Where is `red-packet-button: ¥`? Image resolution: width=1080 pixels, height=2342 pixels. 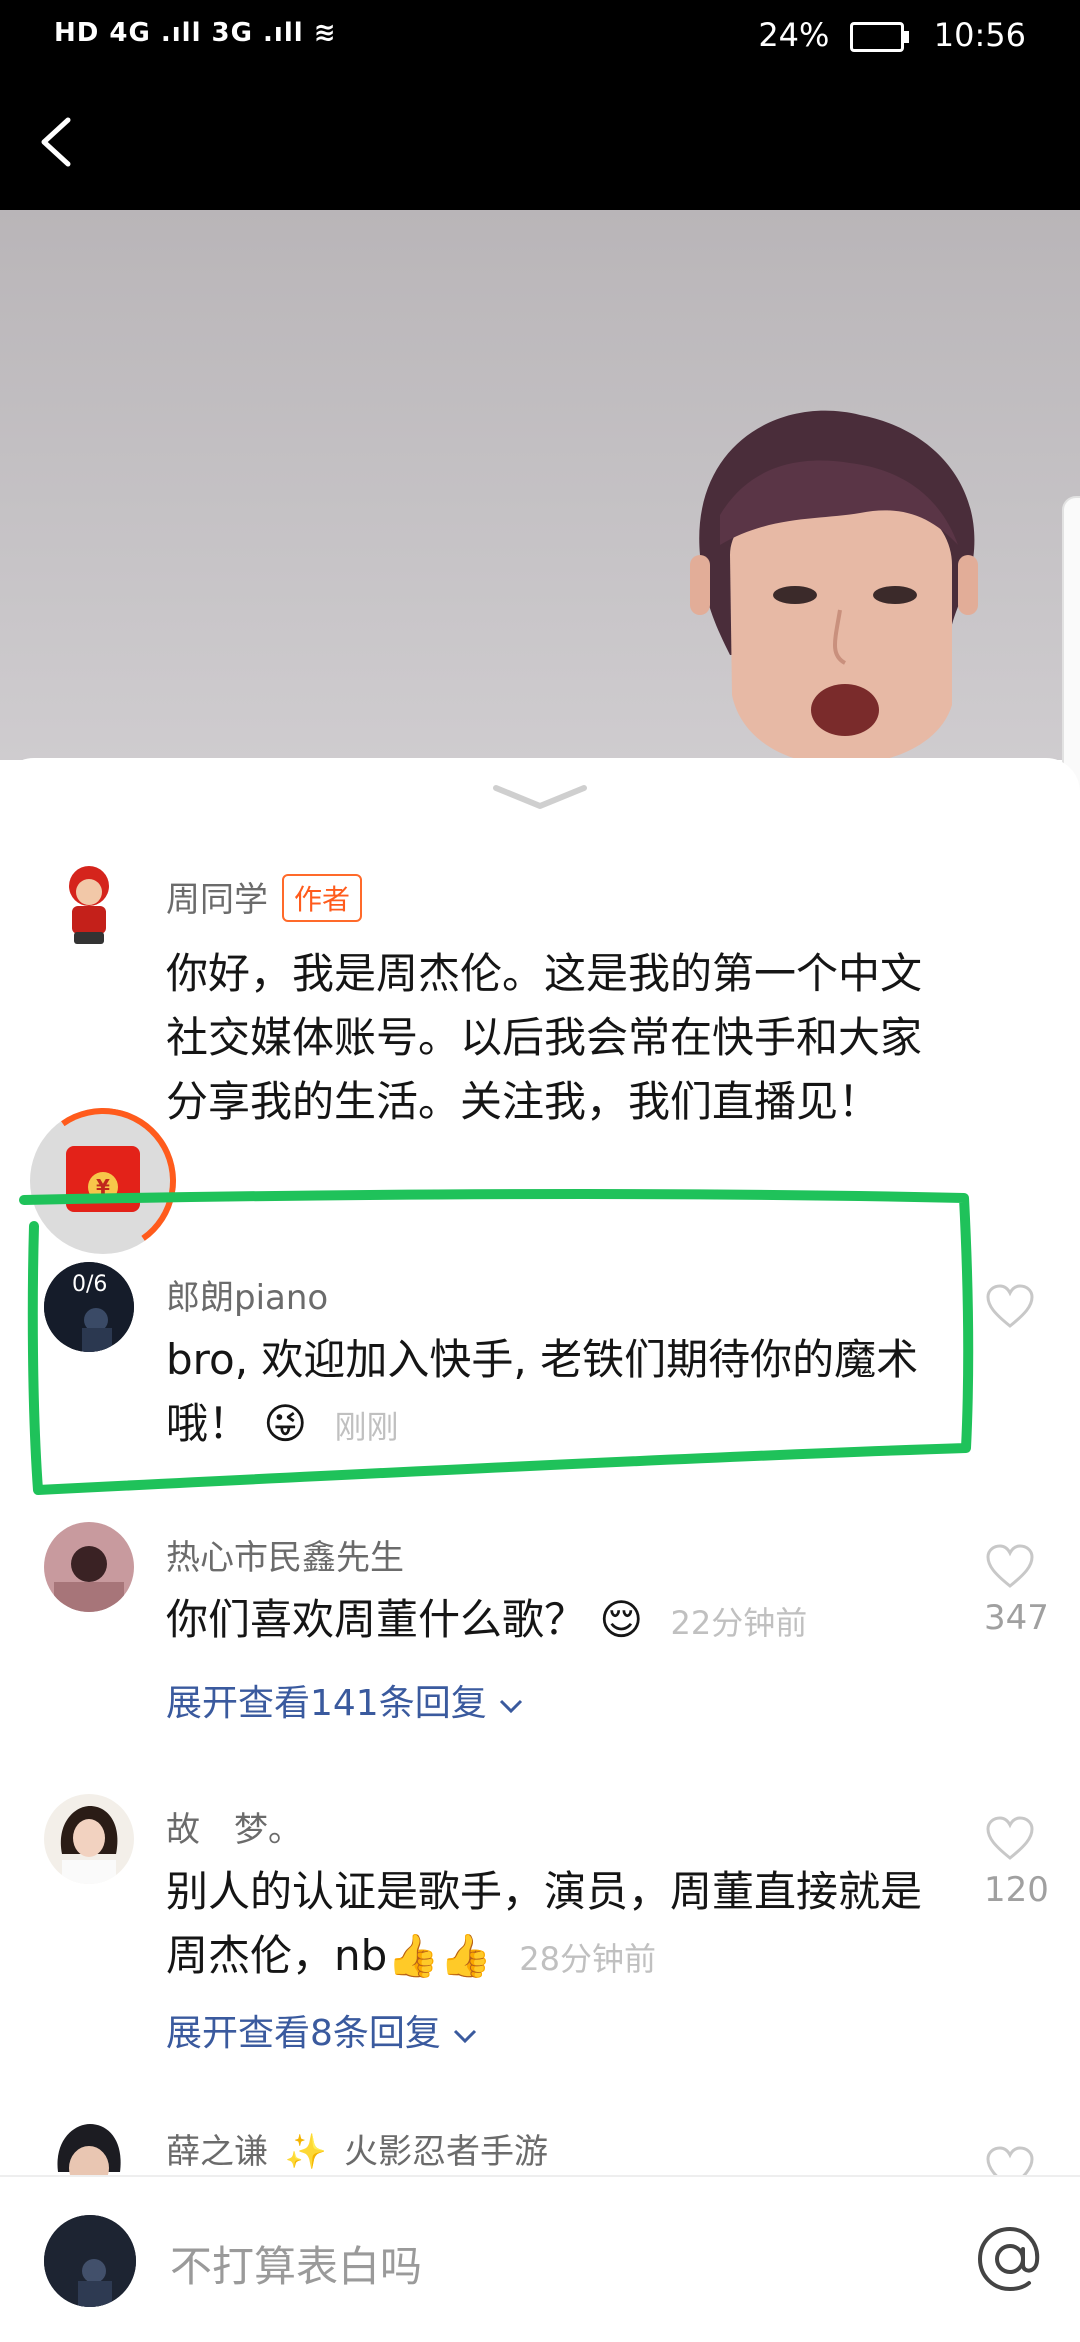
red-packet-button: ¥ is located at coordinates (103, 1181).